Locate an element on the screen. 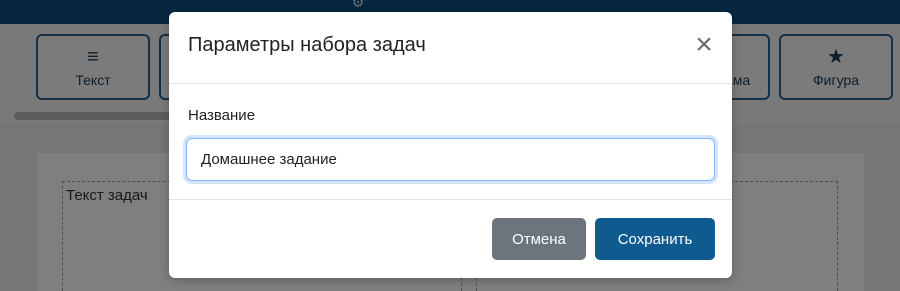 This screenshot has width=900, height=291. name-input is located at coordinates (450, 159).